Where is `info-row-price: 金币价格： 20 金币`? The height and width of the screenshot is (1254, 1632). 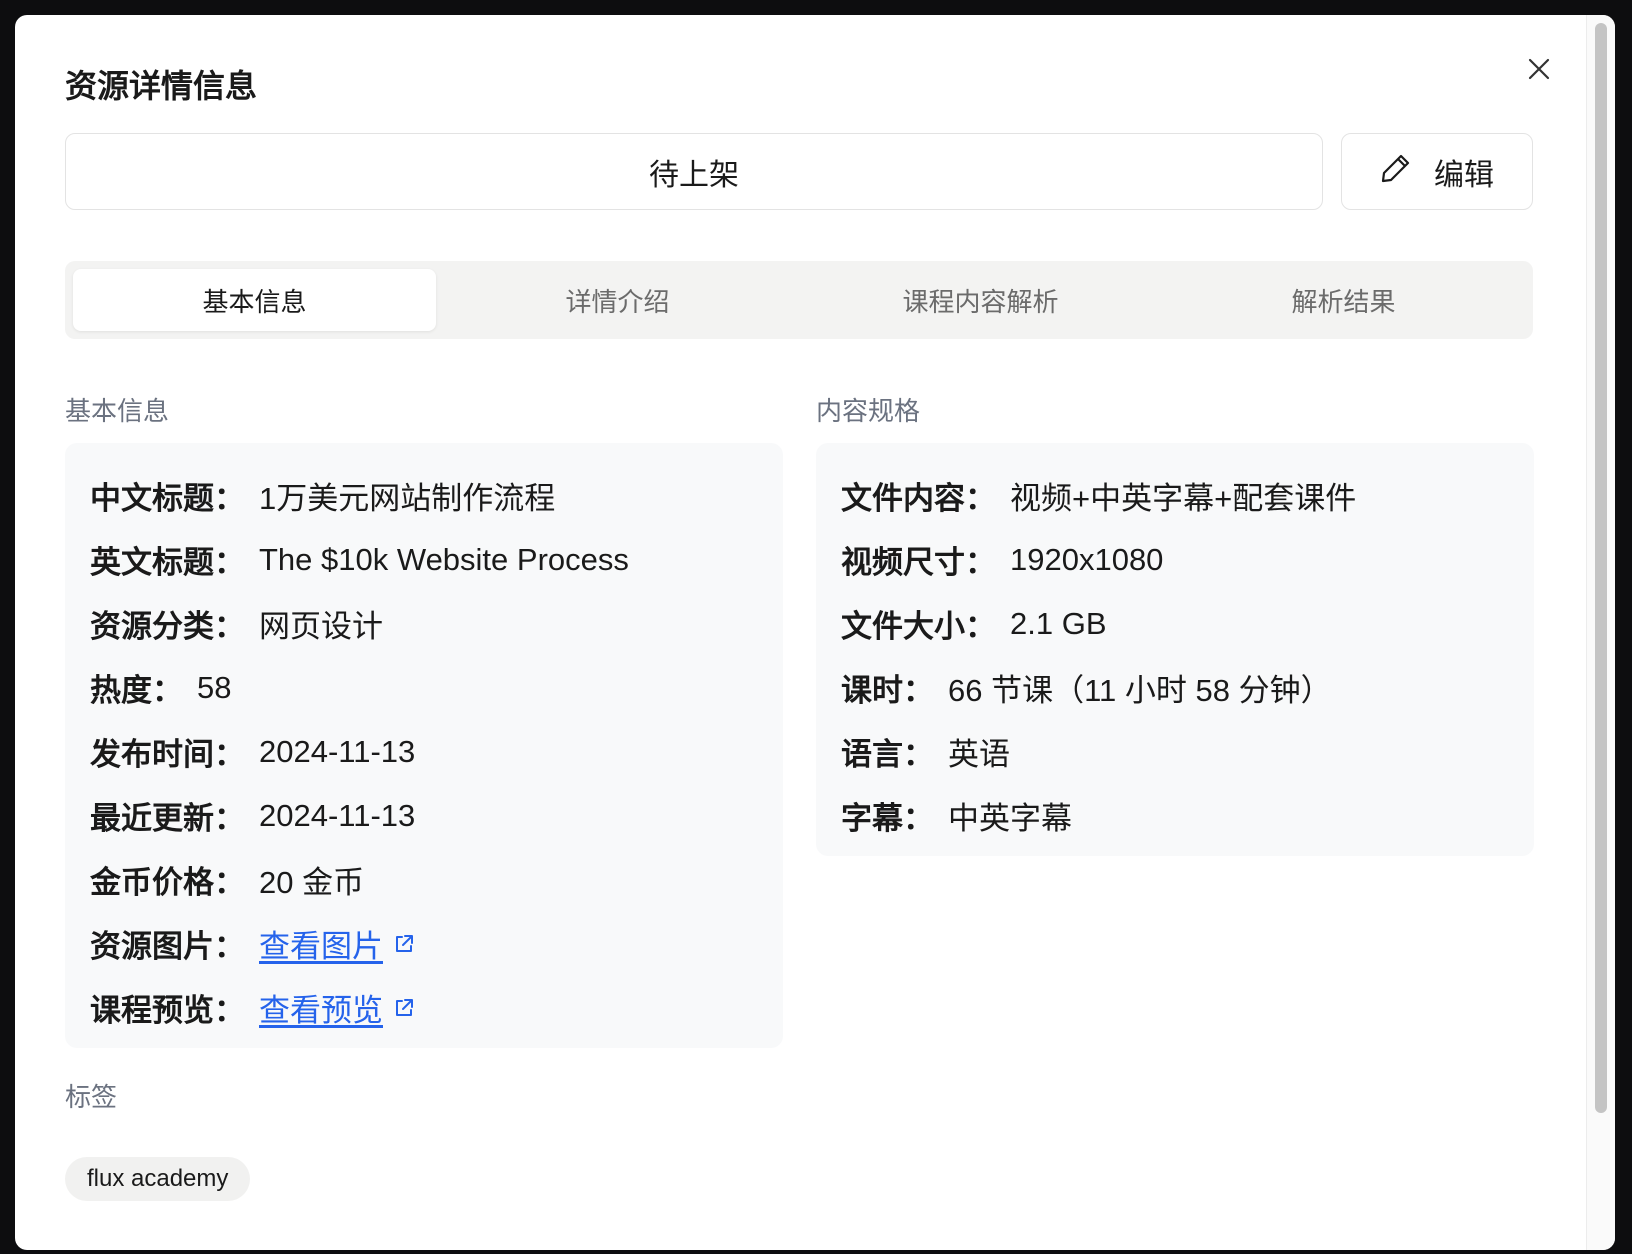
info-row-price: 金币价格： 20 金币 is located at coordinates (227, 879).